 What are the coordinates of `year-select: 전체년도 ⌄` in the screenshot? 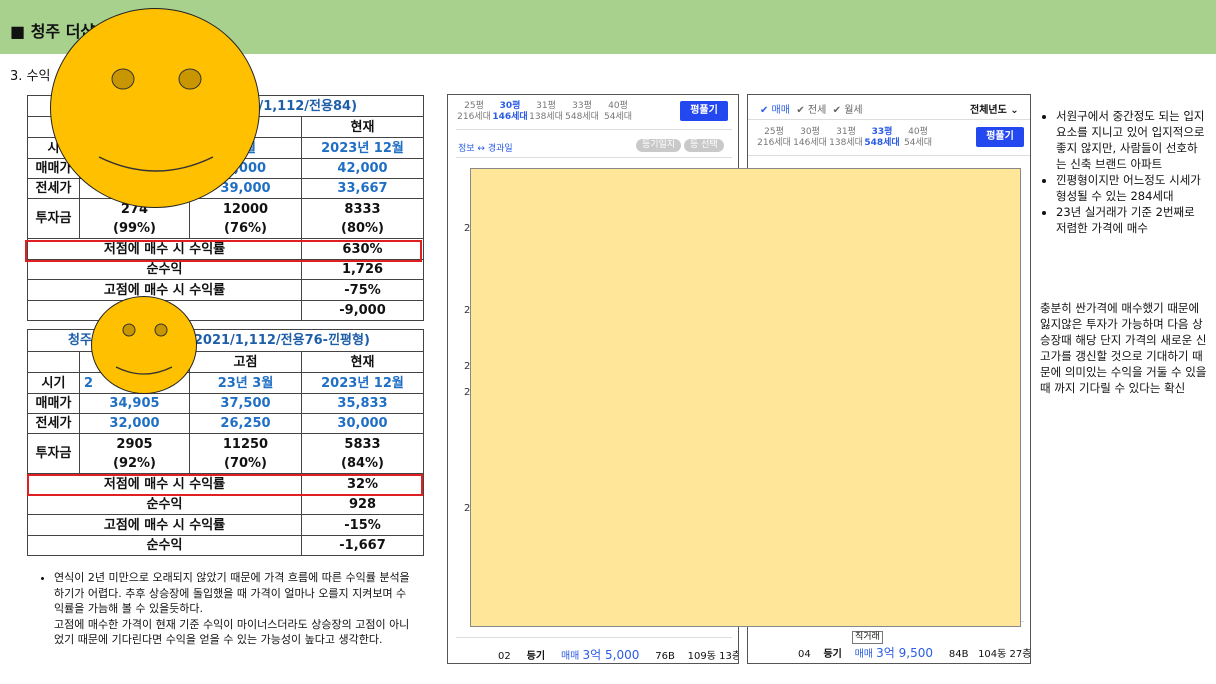 It's located at (994, 108).